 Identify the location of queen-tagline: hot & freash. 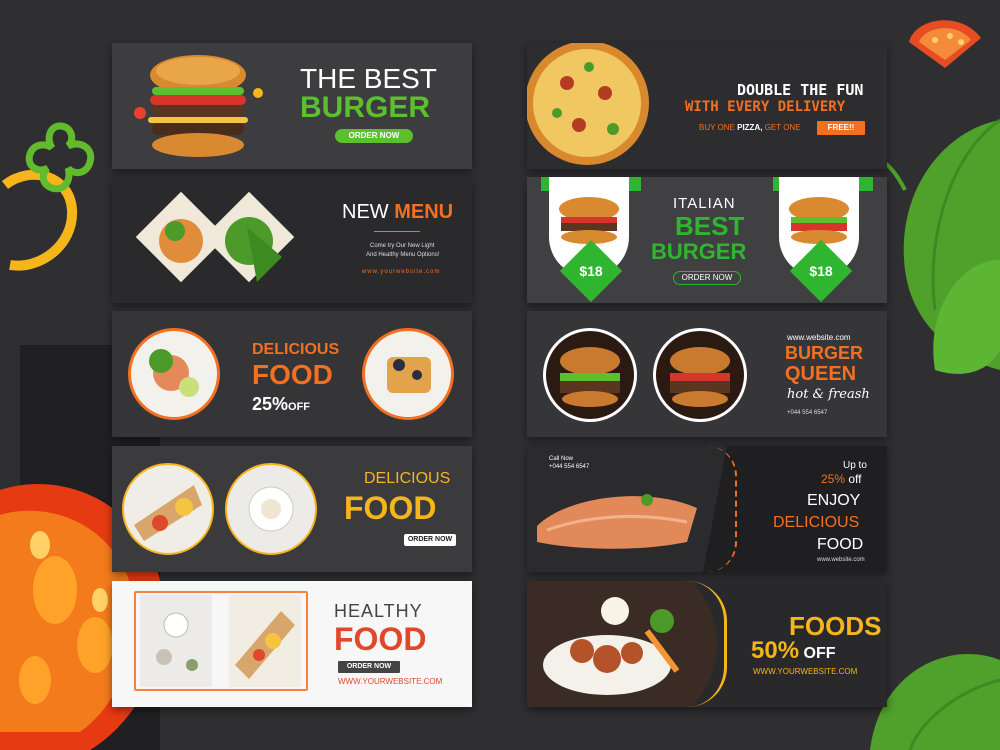
(828, 394).